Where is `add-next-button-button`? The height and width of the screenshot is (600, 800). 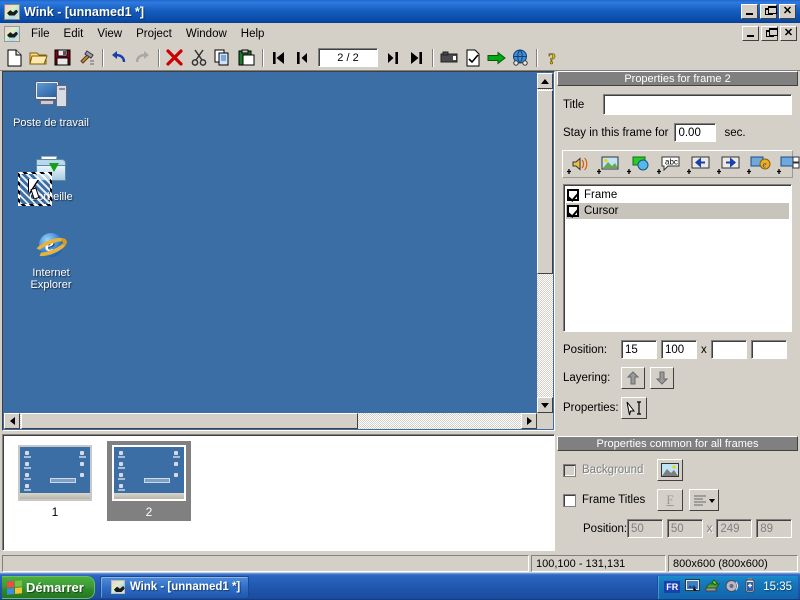 add-next-button-button is located at coordinates (728, 164).